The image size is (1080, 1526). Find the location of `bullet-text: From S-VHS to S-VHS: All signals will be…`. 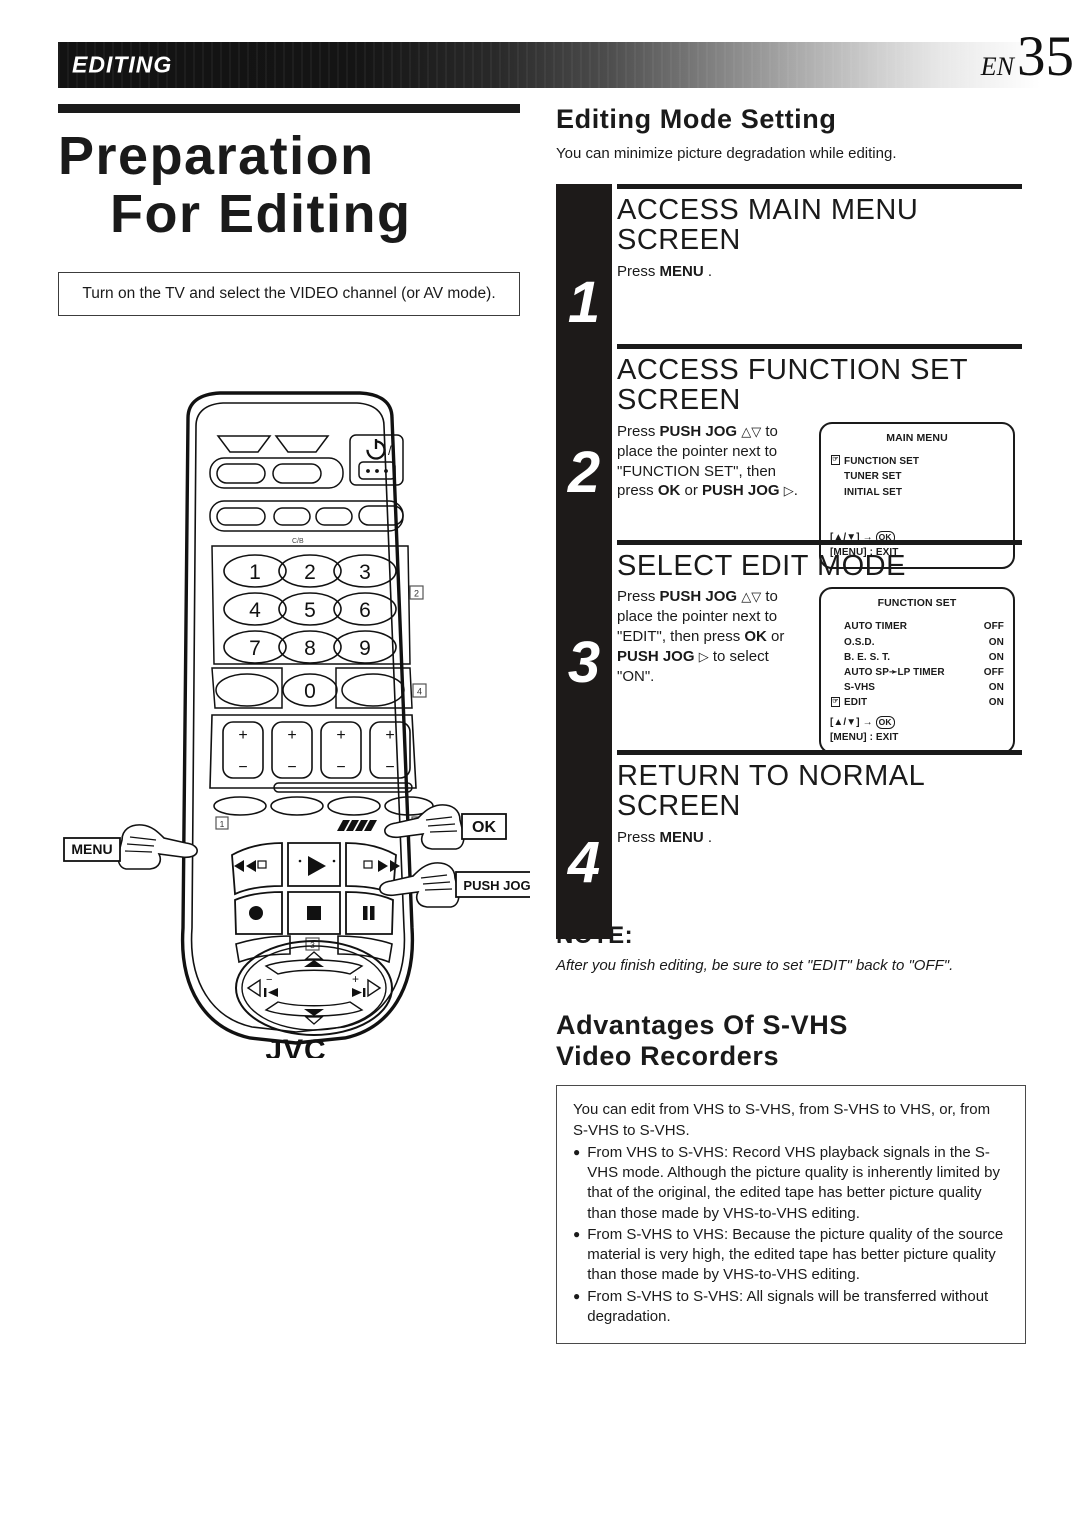

bullet-text: From S-VHS to S-VHS: All signals will be… is located at coordinates (788, 1306).